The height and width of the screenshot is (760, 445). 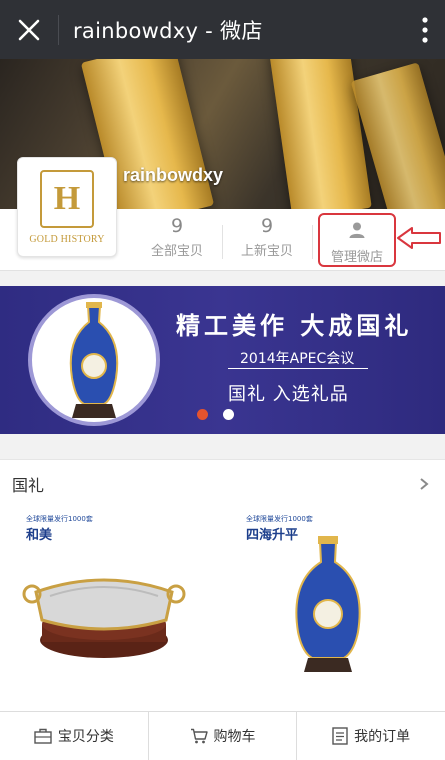 I want to click on nav-categories-label: 宝贝分类, so click(x=85, y=737).